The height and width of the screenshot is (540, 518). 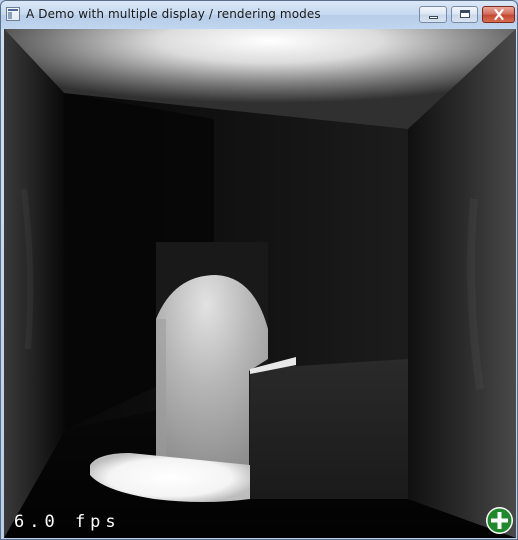 I want to click on close-button, so click(x=498, y=14).